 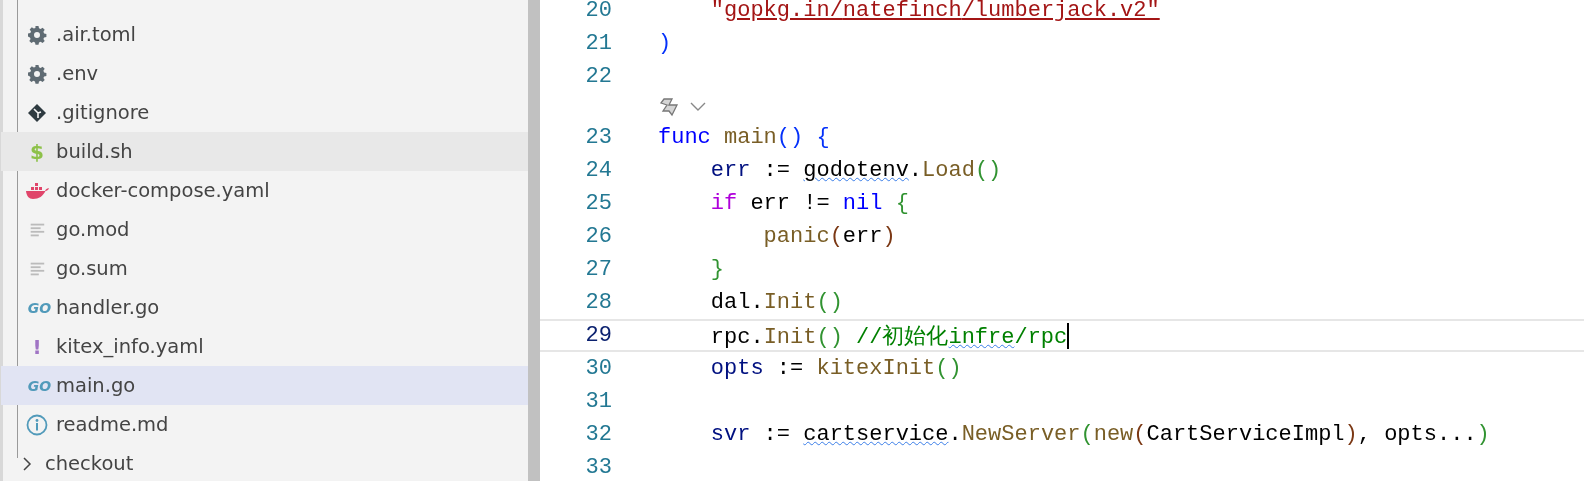 What do you see at coordinates (598, 236) in the screenshot?
I see `line-number: 26` at bounding box center [598, 236].